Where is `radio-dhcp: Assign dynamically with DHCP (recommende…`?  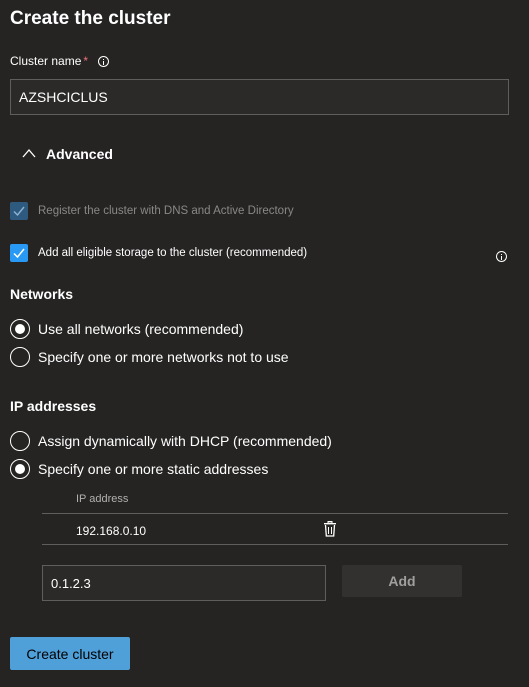 radio-dhcp: Assign dynamically with DHCP (recommende… is located at coordinates (171, 441).